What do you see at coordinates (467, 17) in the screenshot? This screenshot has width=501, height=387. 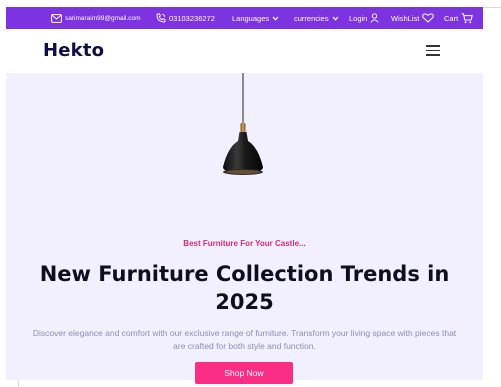 I see `cart-icon` at bounding box center [467, 17].